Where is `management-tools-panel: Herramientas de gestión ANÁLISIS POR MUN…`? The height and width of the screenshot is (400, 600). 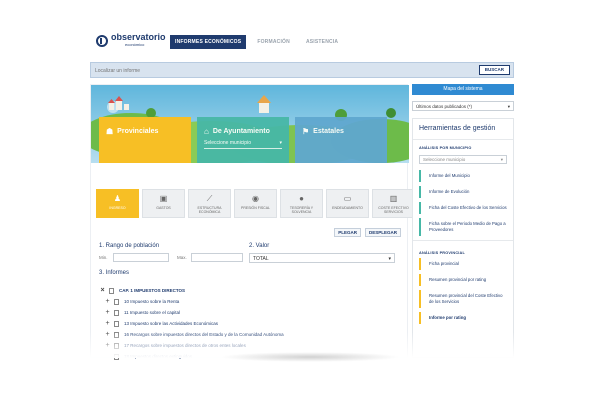
management-tools-panel: Herramientas de gestión ANÁLISIS POR MUN… is located at coordinates (463, 238).